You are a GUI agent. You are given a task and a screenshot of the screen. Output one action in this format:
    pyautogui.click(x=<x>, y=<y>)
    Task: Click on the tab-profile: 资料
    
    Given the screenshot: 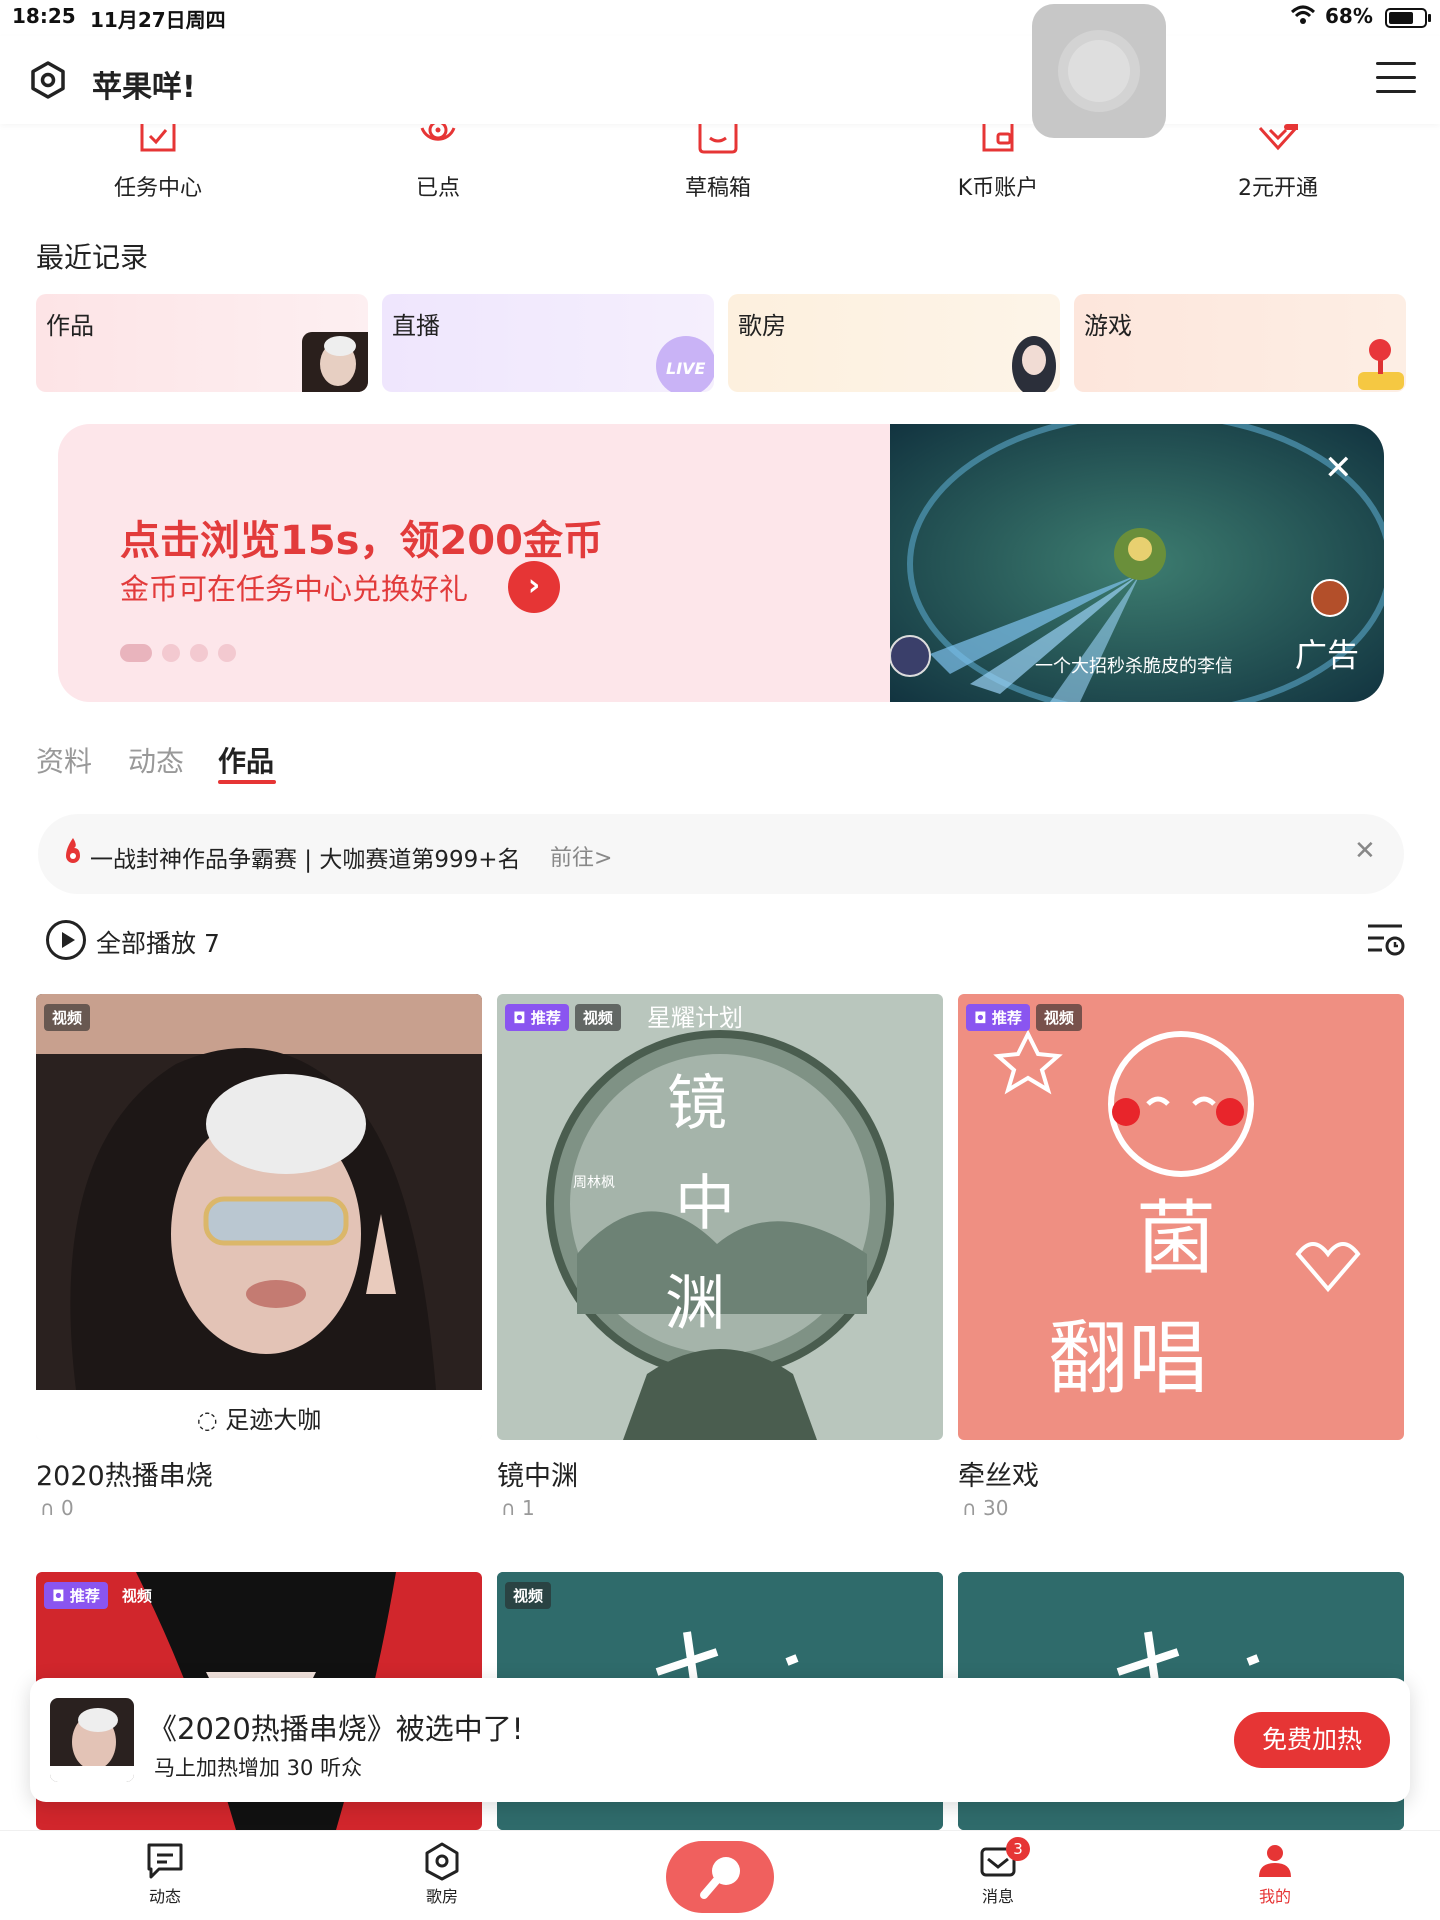 What is the action you would take?
    pyautogui.click(x=64, y=760)
    